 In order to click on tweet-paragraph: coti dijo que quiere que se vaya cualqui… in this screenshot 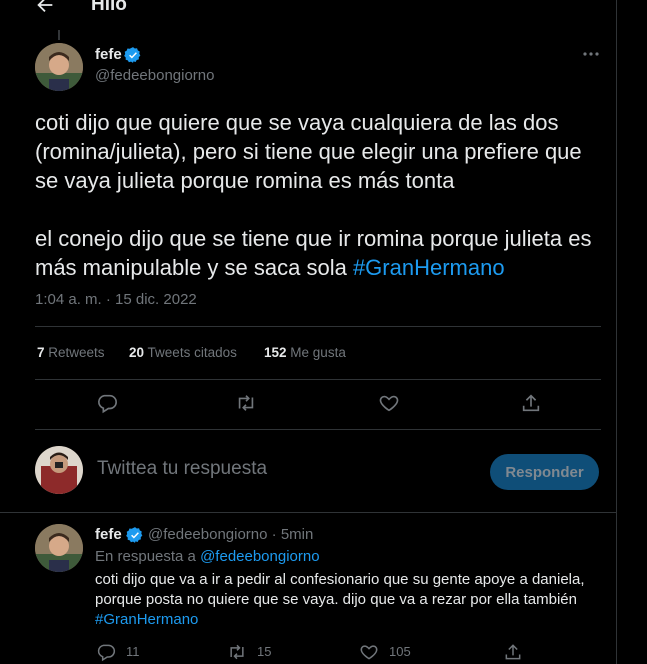, I will do `click(308, 151)`.